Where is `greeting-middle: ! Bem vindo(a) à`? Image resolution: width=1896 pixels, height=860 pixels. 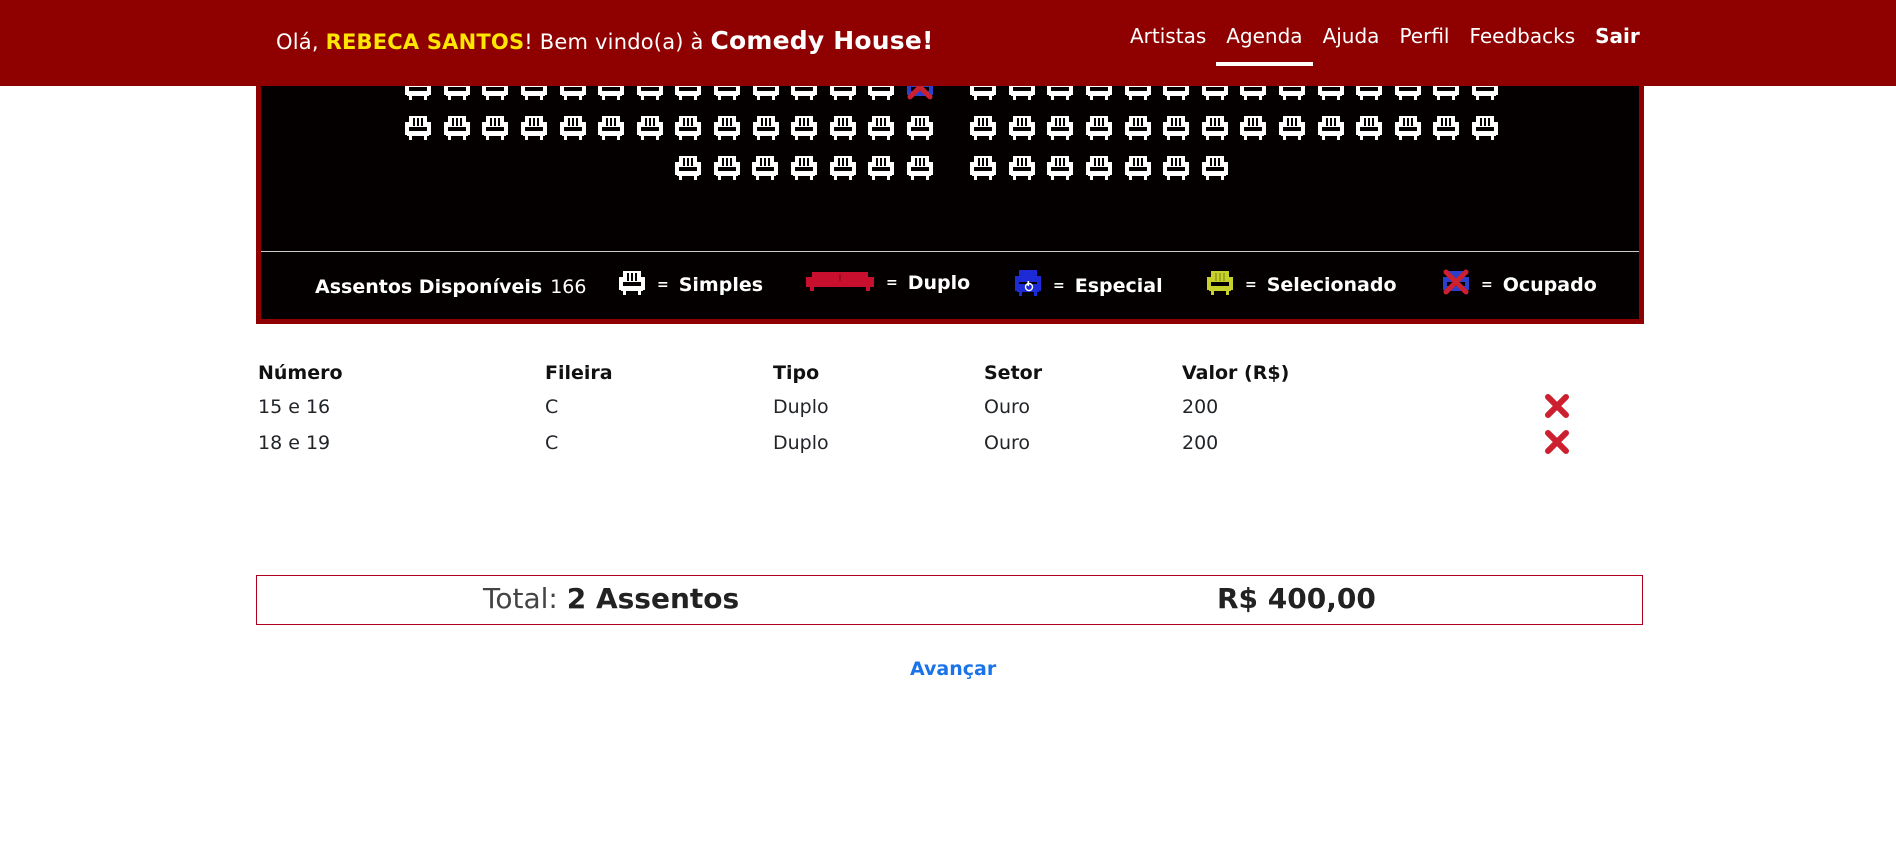 greeting-middle: ! Bem vindo(a) à is located at coordinates (617, 42).